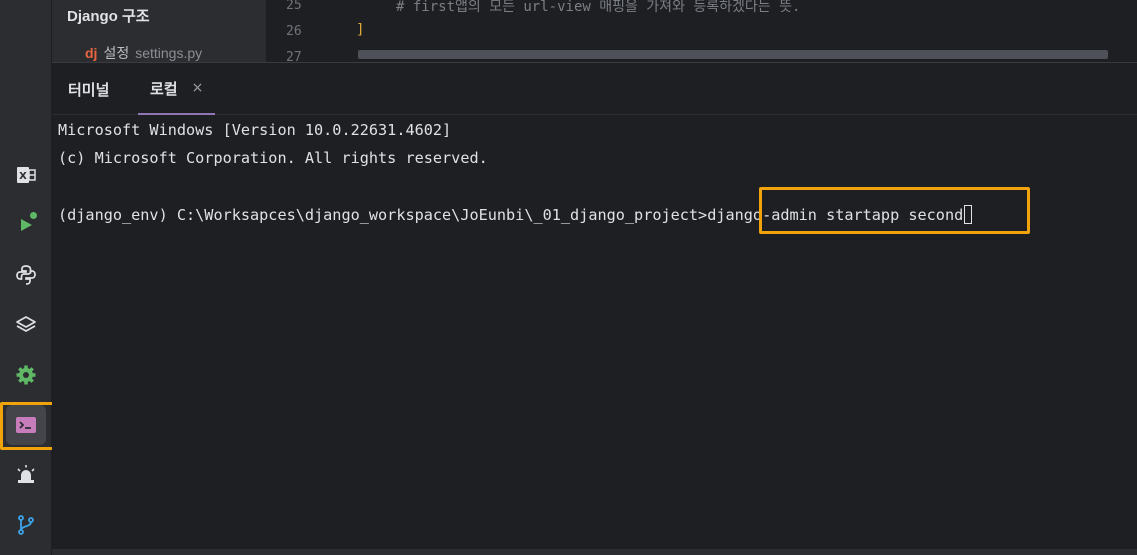  Describe the element at coordinates (108, 15) in the screenshot. I see `project-title: Django 구조` at that location.